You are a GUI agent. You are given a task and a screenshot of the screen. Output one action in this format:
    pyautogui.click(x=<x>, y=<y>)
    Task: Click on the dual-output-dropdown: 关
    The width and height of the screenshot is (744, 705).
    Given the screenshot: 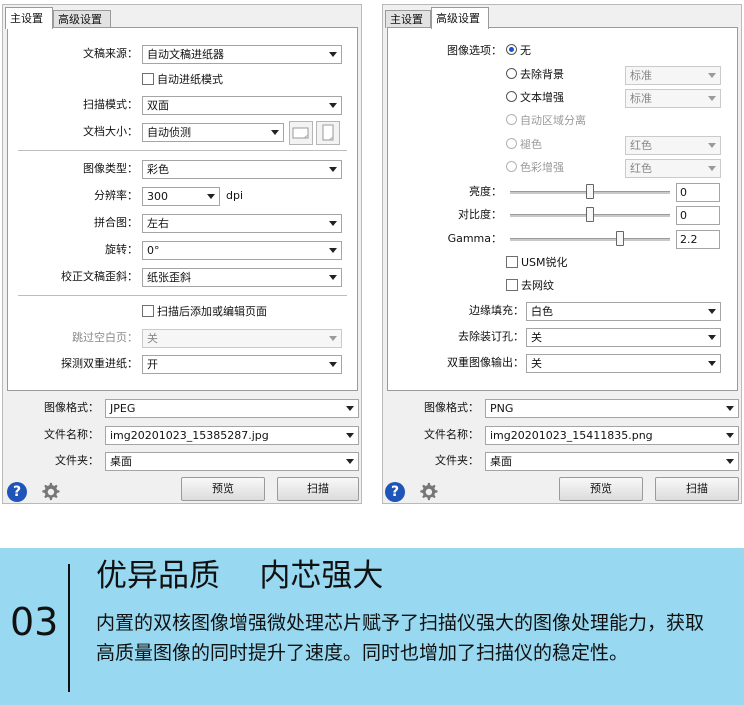 What is the action you would take?
    pyautogui.click(x=623, y=363)
    